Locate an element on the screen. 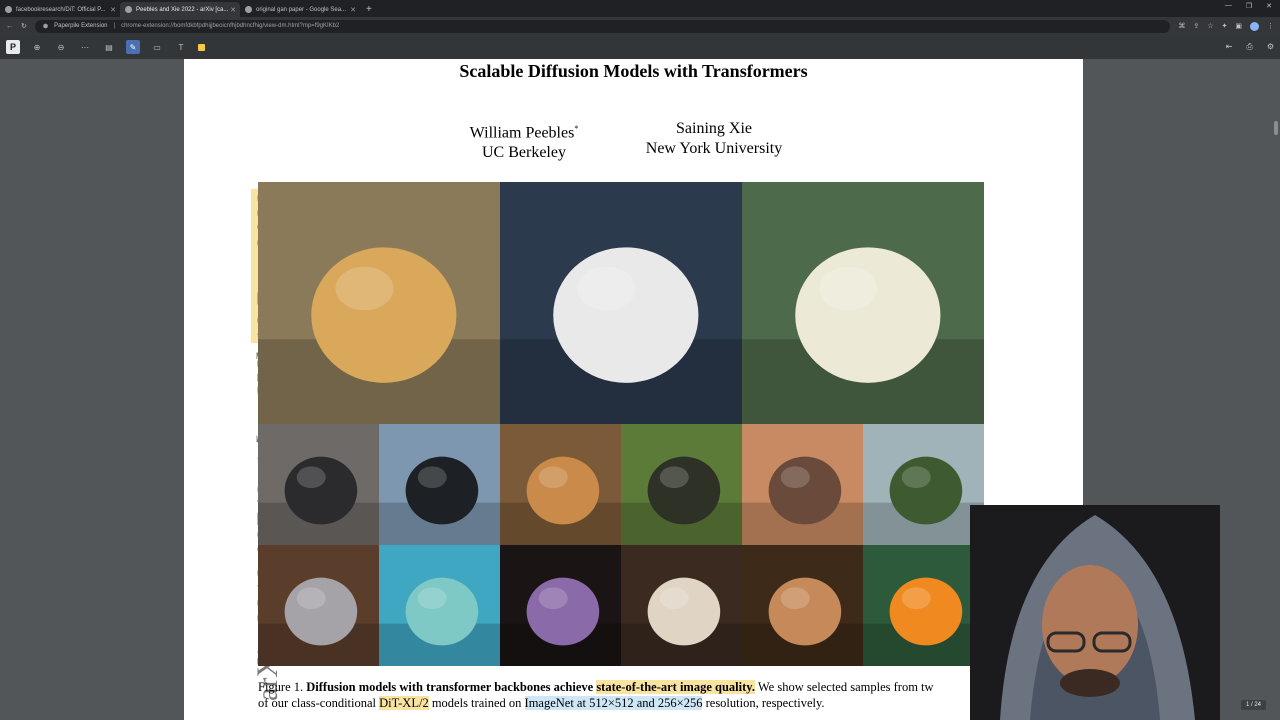 The width and height of the screenshot is (1280, 720). comment-icon: ▤ is located at coordinates (109, 47).